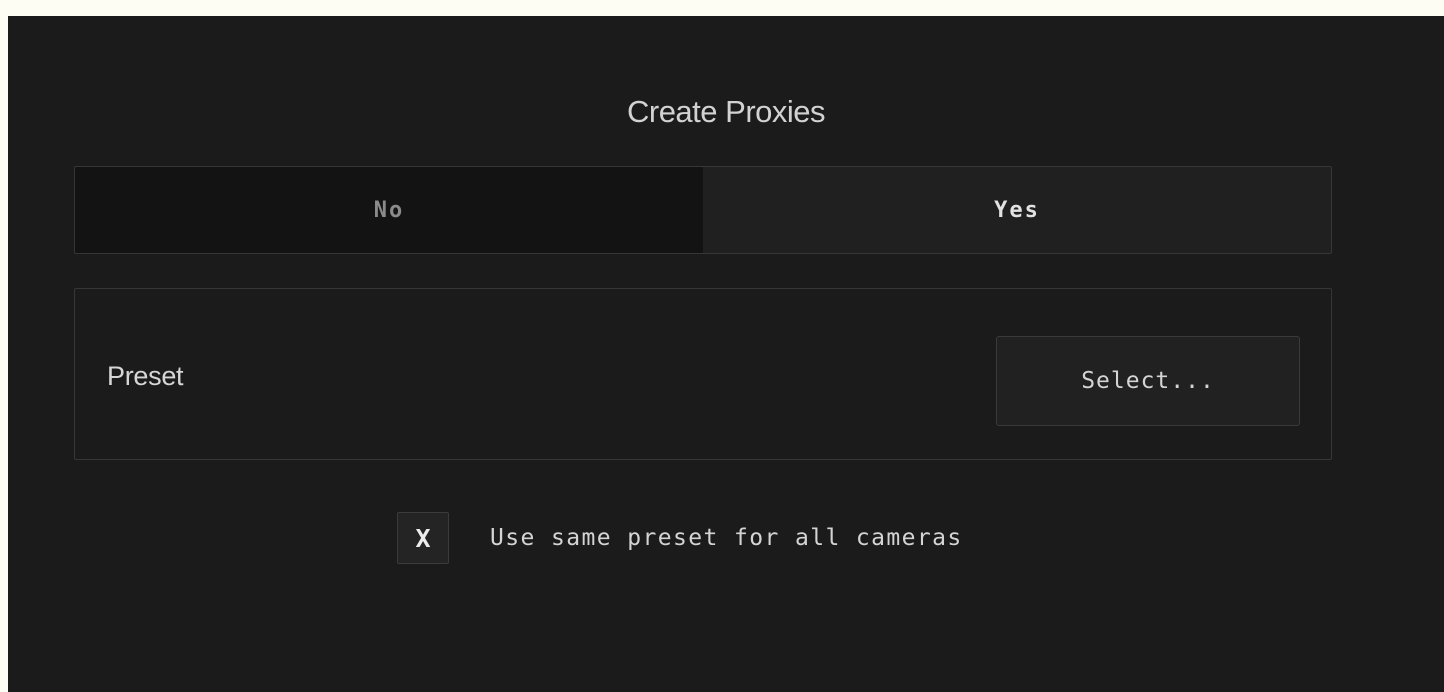 This screenshot has height=692, width=1444. Describe the element at coordinates (726, 538) in the screenshot. I see `same-preset-label: Use same preset for all cameras` at that location.